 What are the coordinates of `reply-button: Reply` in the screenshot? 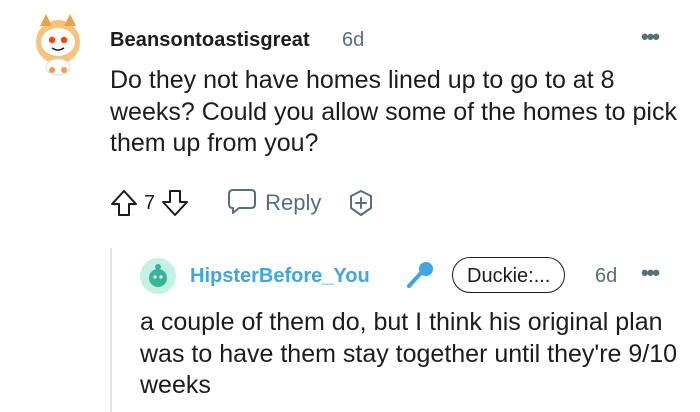 It's located at (274, 203).